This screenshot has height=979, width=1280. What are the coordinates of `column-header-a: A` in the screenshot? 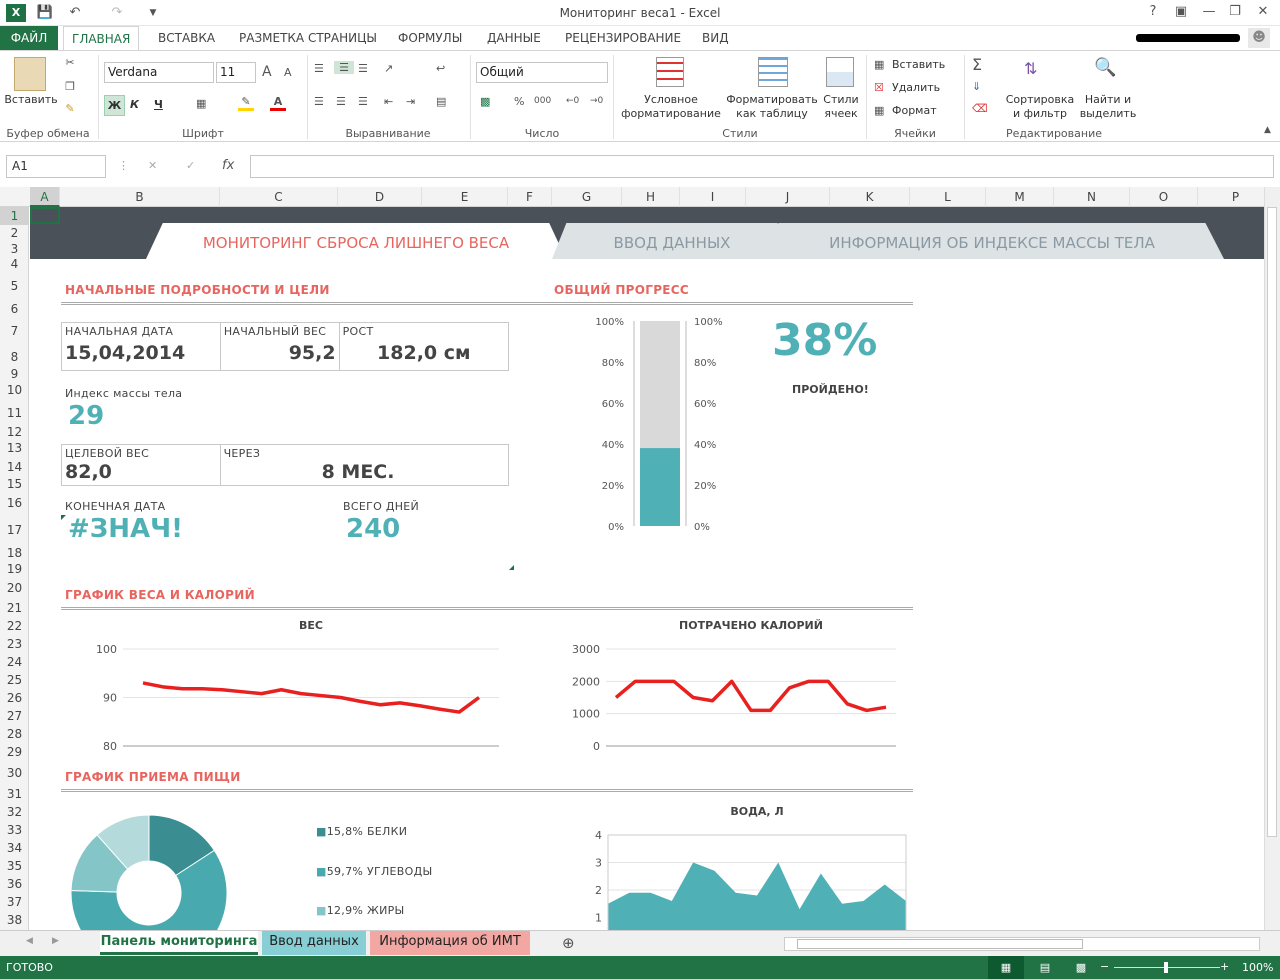 It's located at (45, 197).